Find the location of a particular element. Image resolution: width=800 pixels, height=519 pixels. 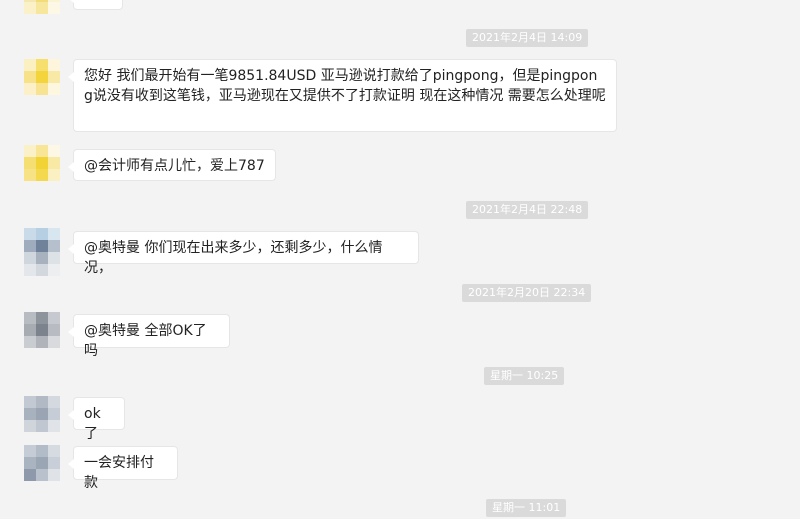

timestamp: 2021年2月4日 14:09 is located at coordinates (527, 38).